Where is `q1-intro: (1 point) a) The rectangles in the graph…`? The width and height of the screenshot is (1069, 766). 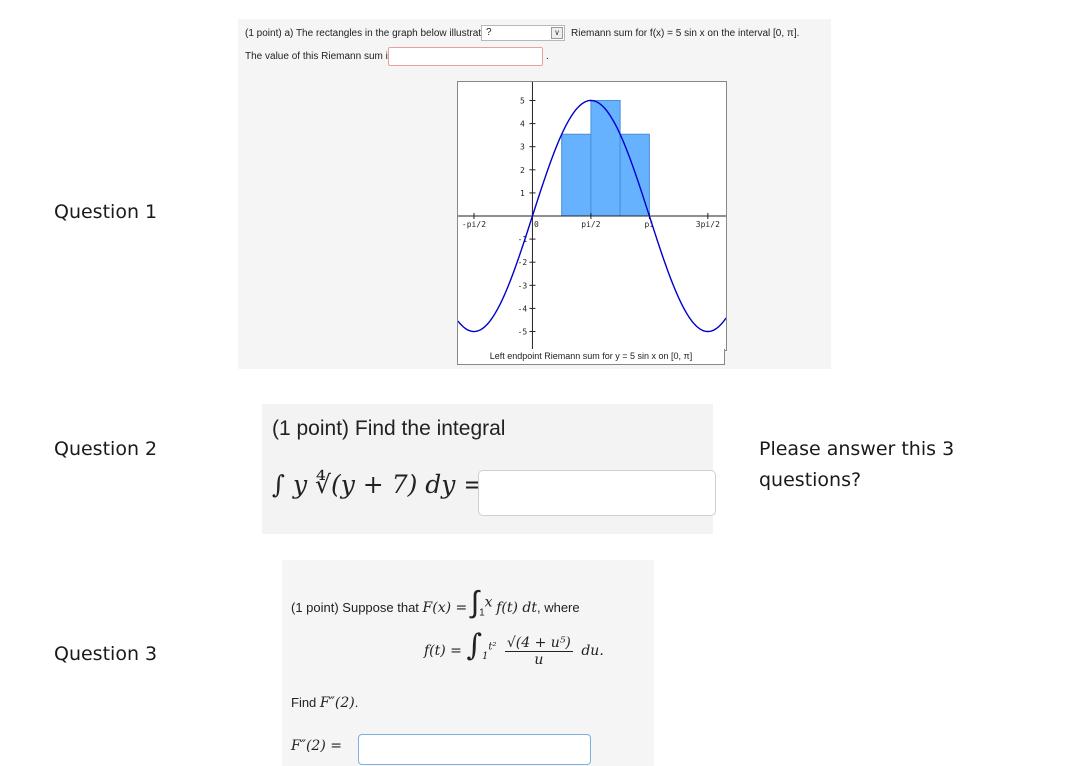 q1-intro: (1 point) a) The rectangles in the graph… is located at coordinates (370, 33).